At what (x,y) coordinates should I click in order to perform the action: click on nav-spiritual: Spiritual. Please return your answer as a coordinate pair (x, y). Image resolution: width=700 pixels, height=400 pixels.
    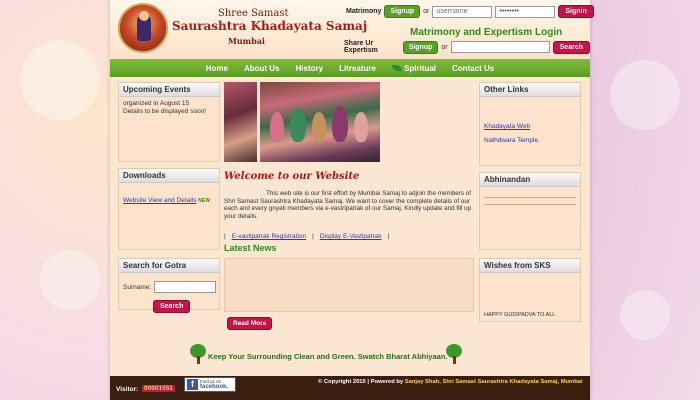
    Looking at the image, I should click on (414, 68).